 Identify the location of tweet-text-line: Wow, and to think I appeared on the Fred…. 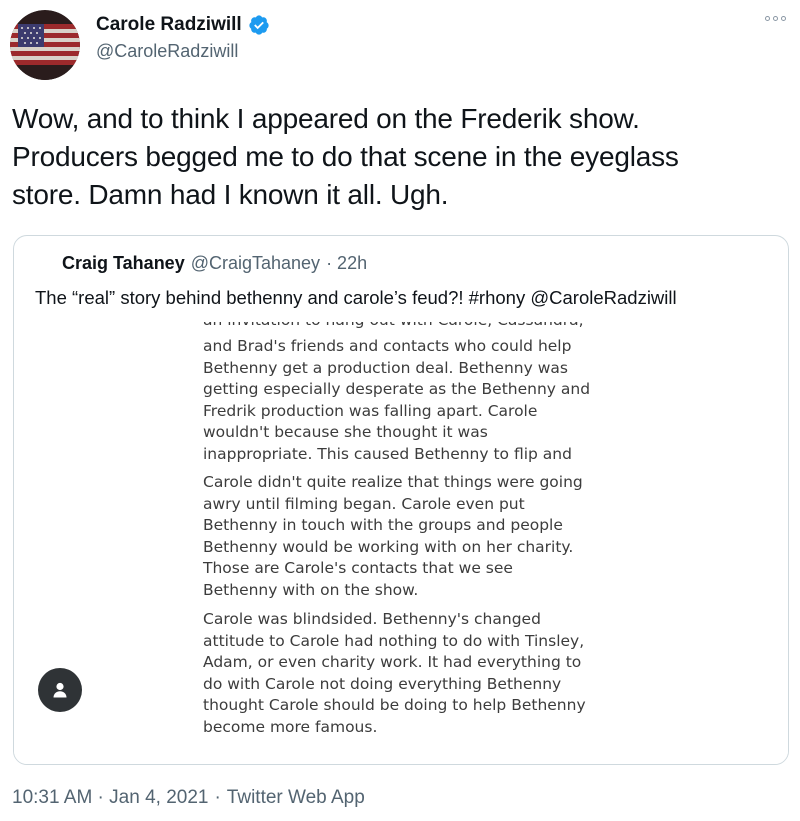
(326, 118).